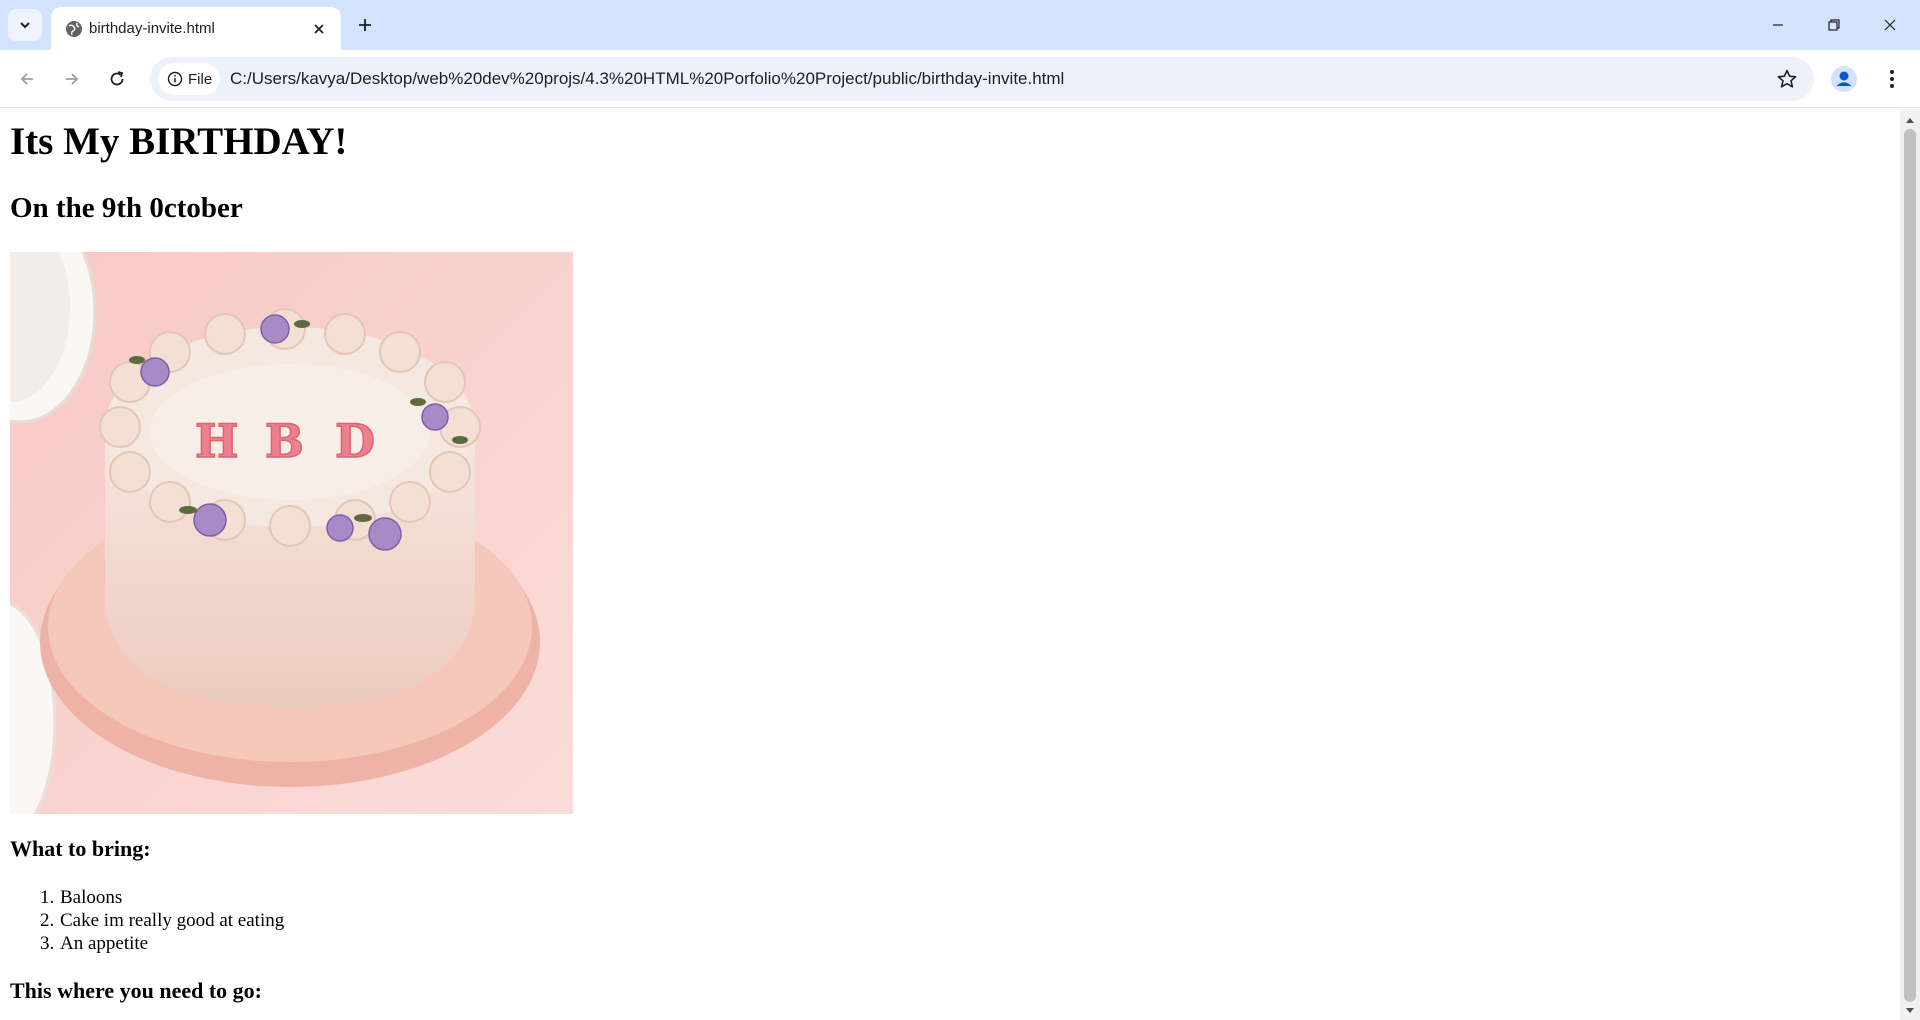  Describe the element at coordinates (175, 79) in the screenshot. I see `info-icon` at that location.